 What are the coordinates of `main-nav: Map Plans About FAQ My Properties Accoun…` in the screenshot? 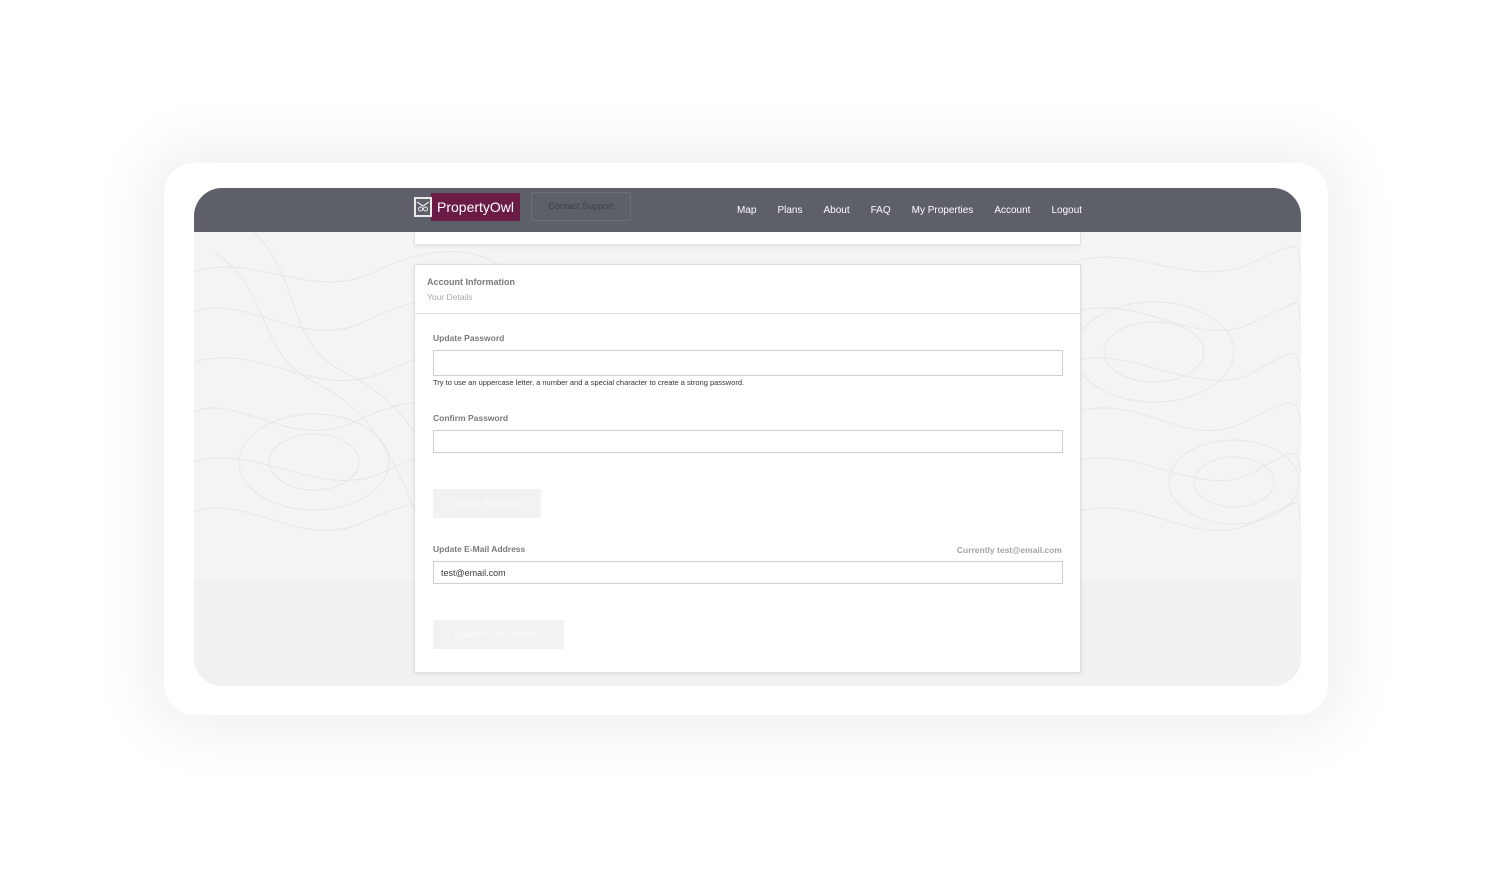 It's located at (909, 210).